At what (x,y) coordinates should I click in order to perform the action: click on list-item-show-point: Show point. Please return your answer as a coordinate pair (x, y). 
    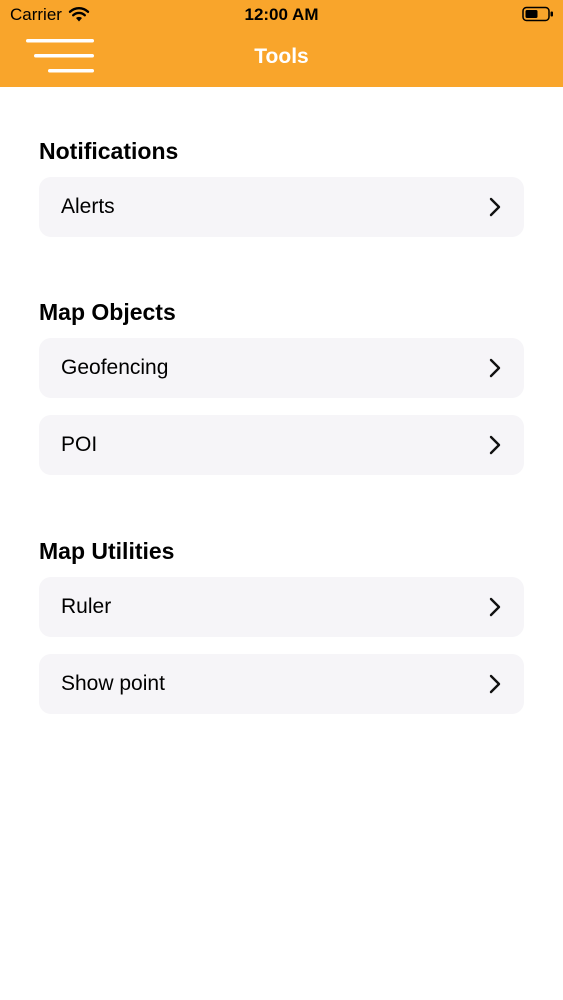
    Looking at the image, I should click on (281, 684).